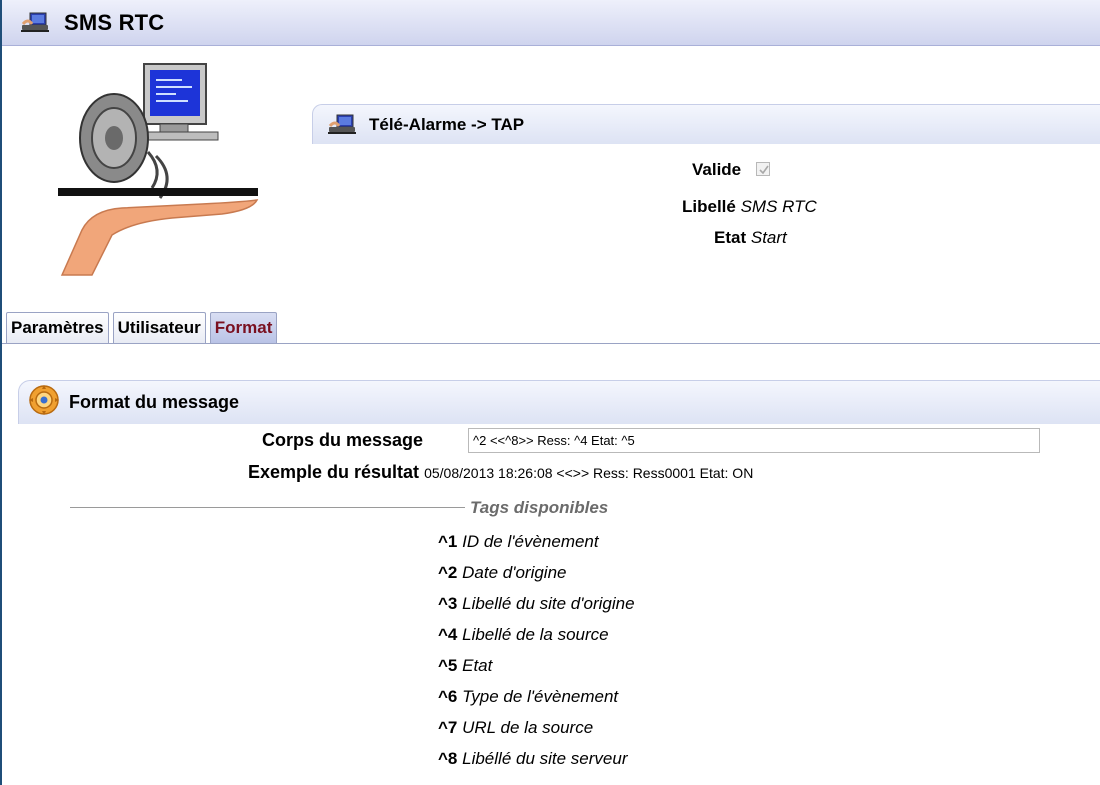  What do you see at coordinates (514, 572) in the screenshot?
I see `tag-desc: Date d'origine` at bounding box center [514, 572].